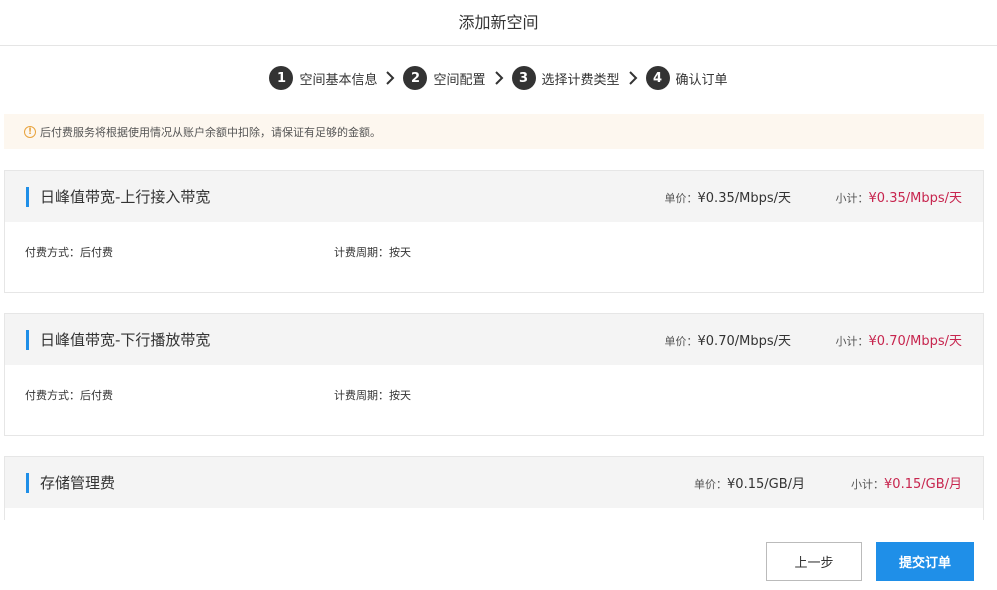 The width and height of the screenshot is (997, 590). Describe the element at coordinates (498, 555) in the screenshot. I see `dialog-footer: 上一步 提交订单` at that location.